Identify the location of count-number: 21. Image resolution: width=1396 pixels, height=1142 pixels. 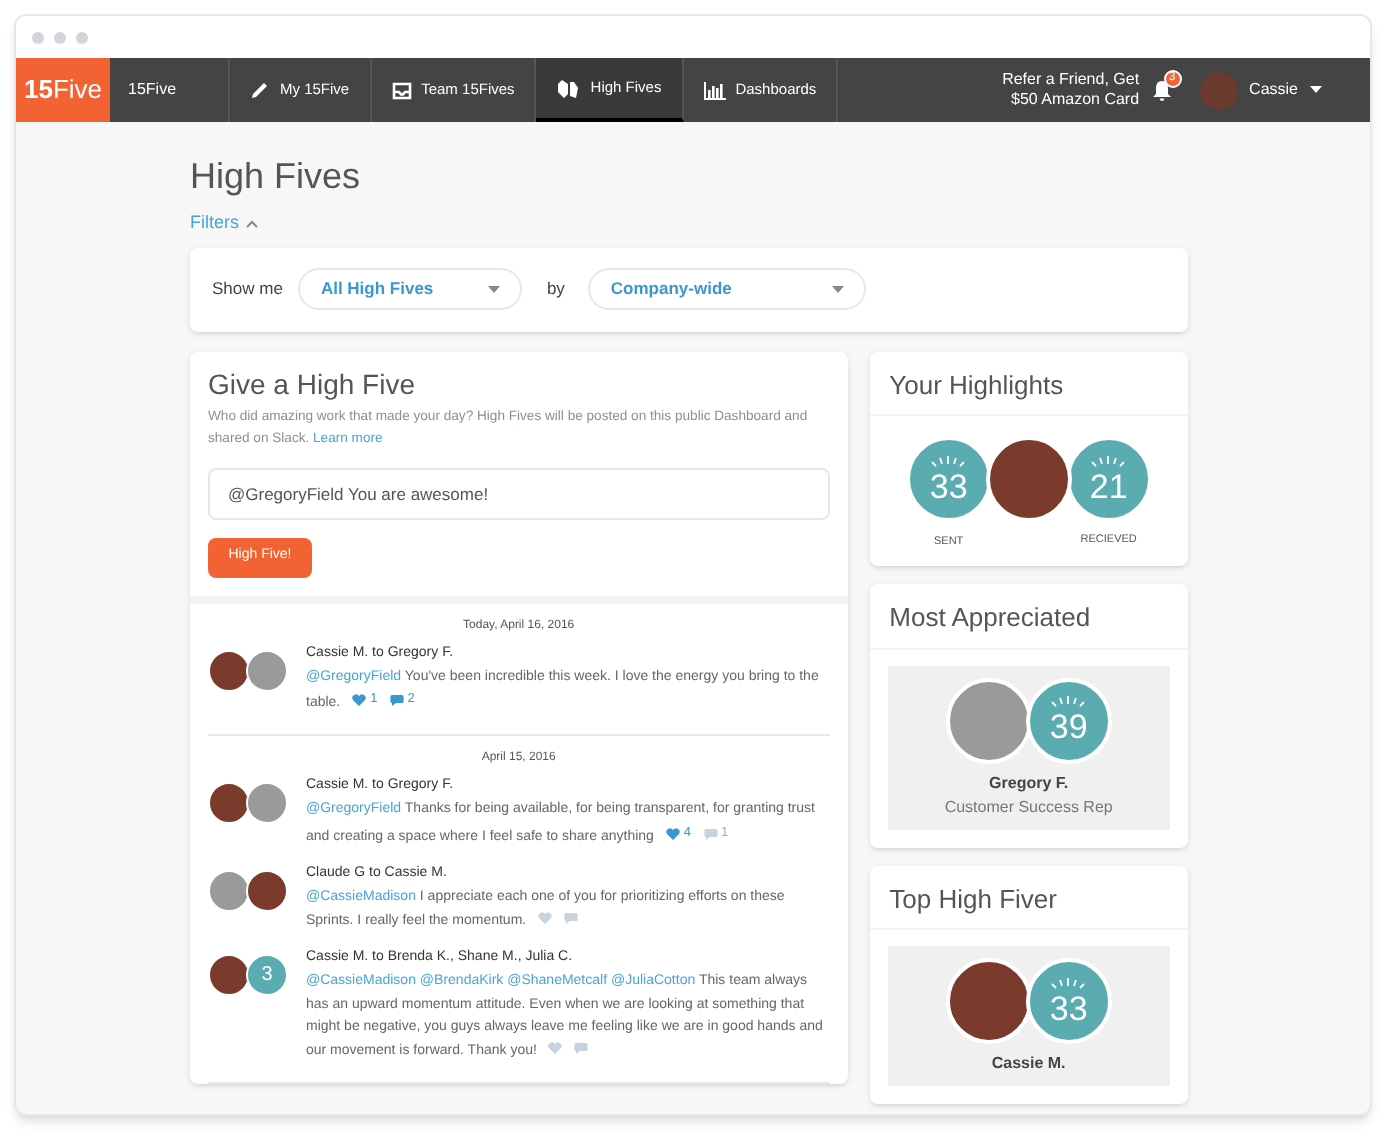
(1108, 486).